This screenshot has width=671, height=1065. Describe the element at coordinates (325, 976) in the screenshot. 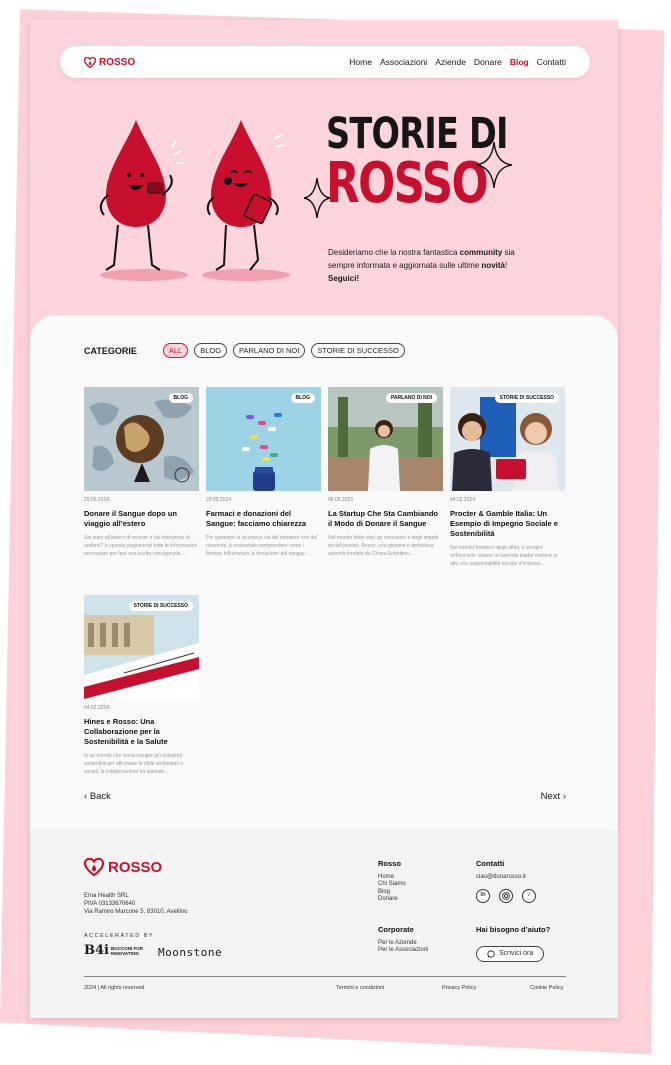

I see `footer-divider` at that location.